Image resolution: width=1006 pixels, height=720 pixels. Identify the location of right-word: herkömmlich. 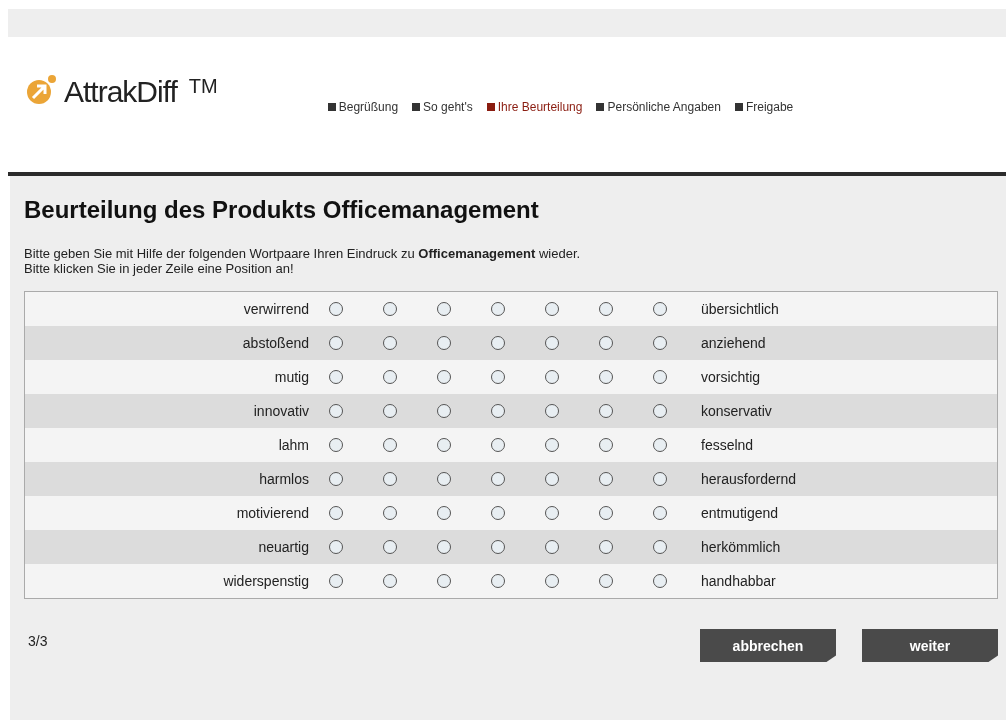
(741, 547).